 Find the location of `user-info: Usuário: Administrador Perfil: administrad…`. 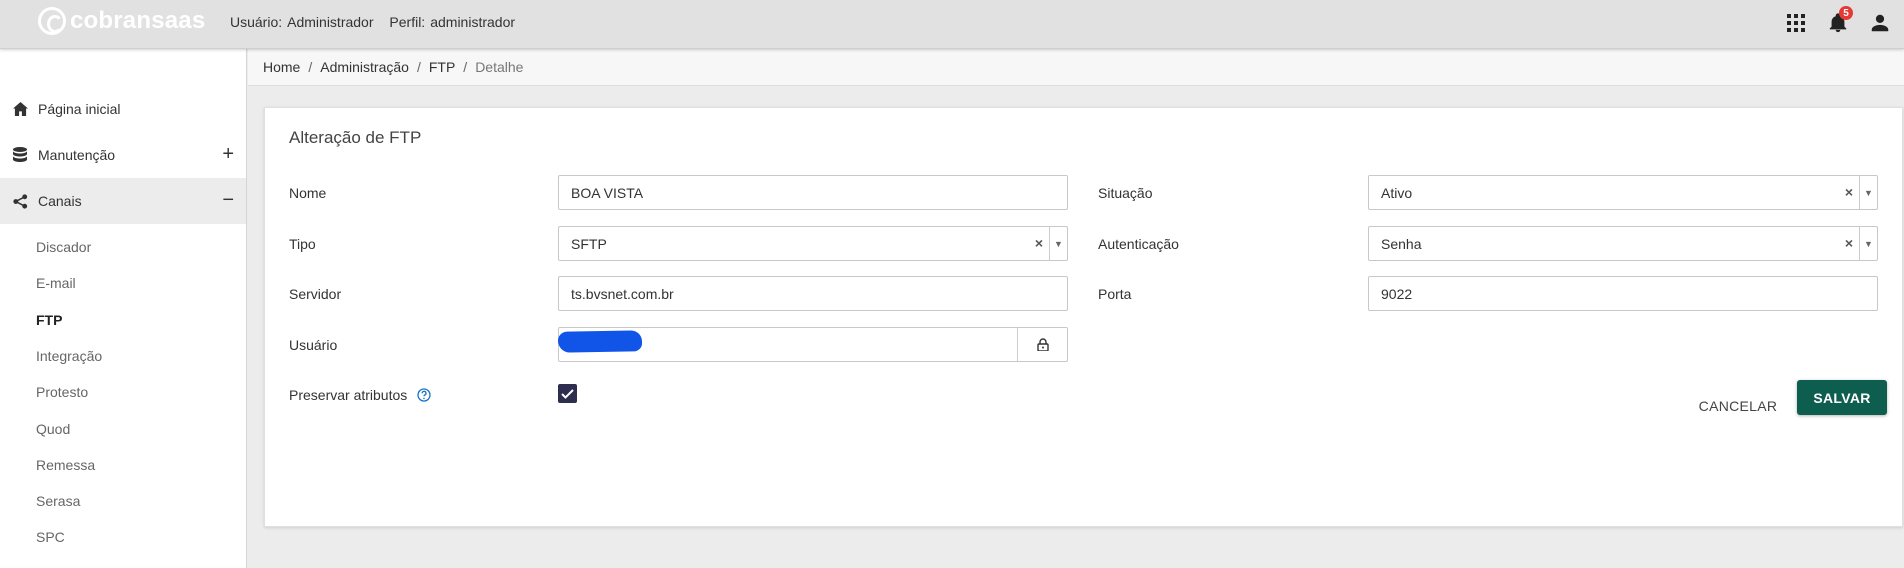

user-info: Usuário: Administrador Perfil: administrad… is located at coordinates (378, 22).